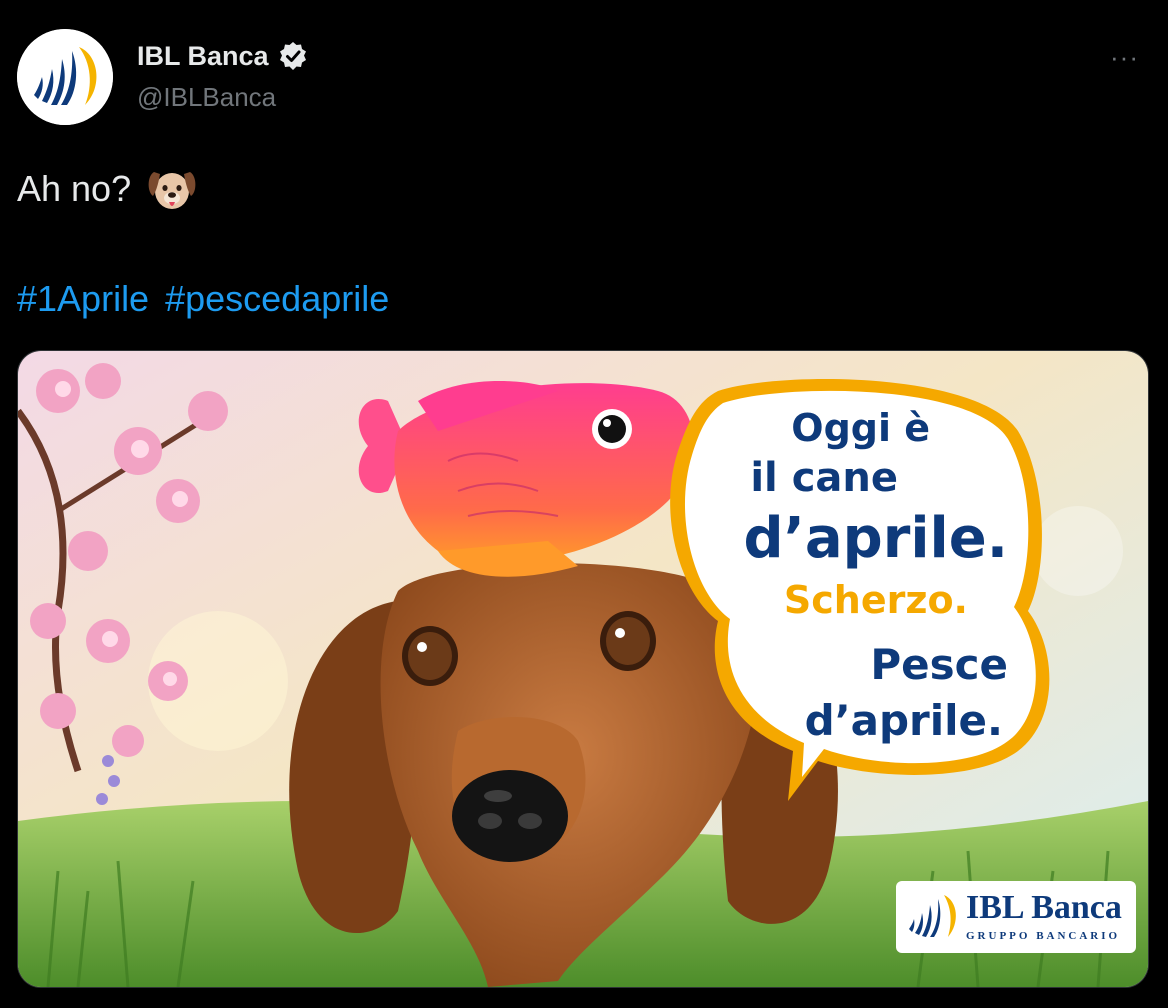  Describe the element at coordinates (939, 664) in the screenshot. I see `bubble-line-5: Pesce` at that location.